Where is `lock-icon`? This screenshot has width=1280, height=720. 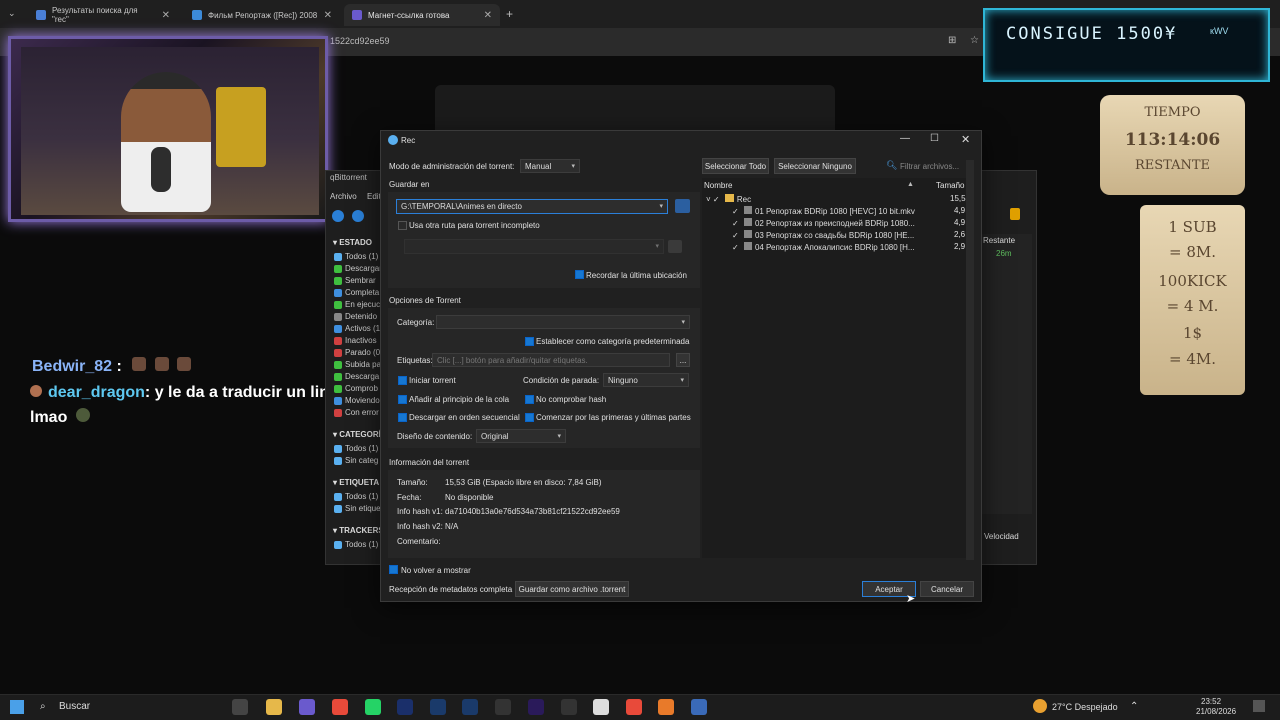
lock-icon is located at coordinates (1015, 214).